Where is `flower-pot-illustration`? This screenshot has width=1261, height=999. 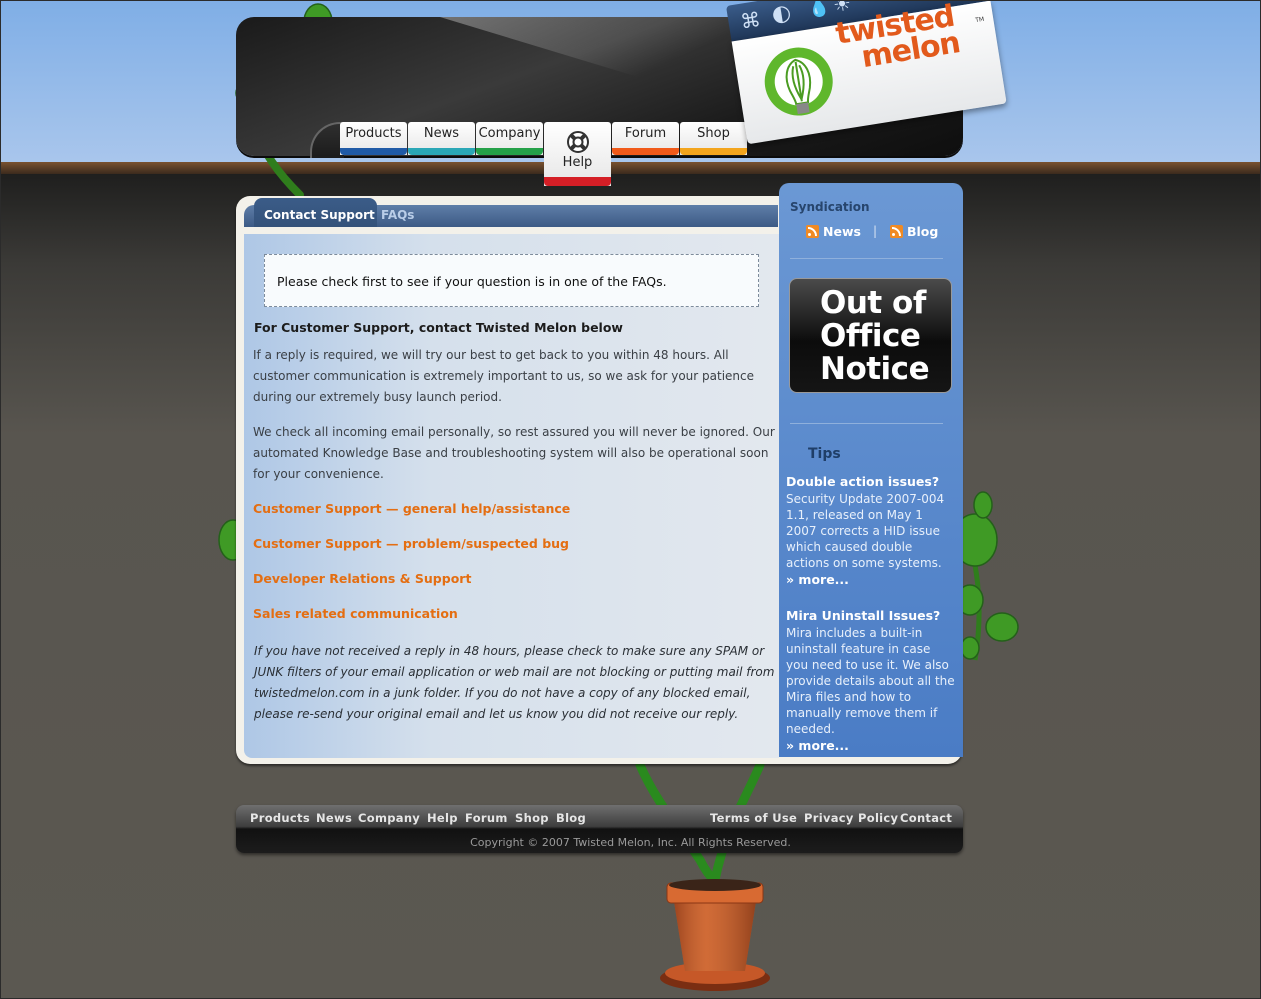
flower-pot-illustration is located at coordinates (715, 935).